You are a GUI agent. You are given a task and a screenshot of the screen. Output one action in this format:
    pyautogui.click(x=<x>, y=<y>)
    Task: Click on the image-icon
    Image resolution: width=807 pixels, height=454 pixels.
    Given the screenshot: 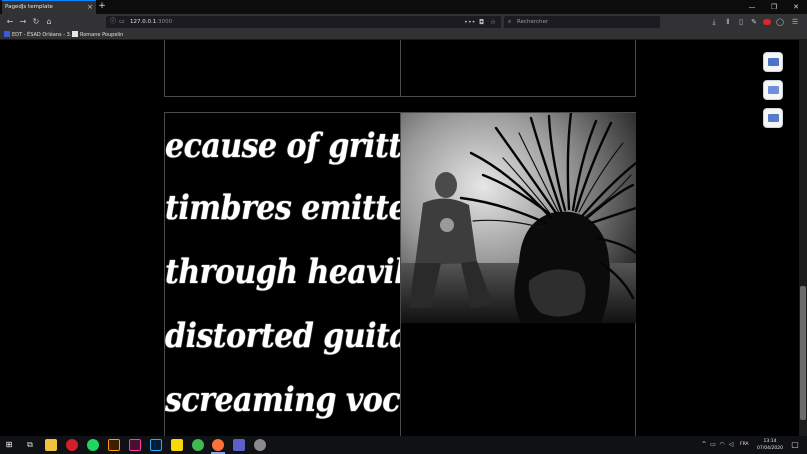 What is the action you would take?
    pyautogui.click(x=773, y=90)
    